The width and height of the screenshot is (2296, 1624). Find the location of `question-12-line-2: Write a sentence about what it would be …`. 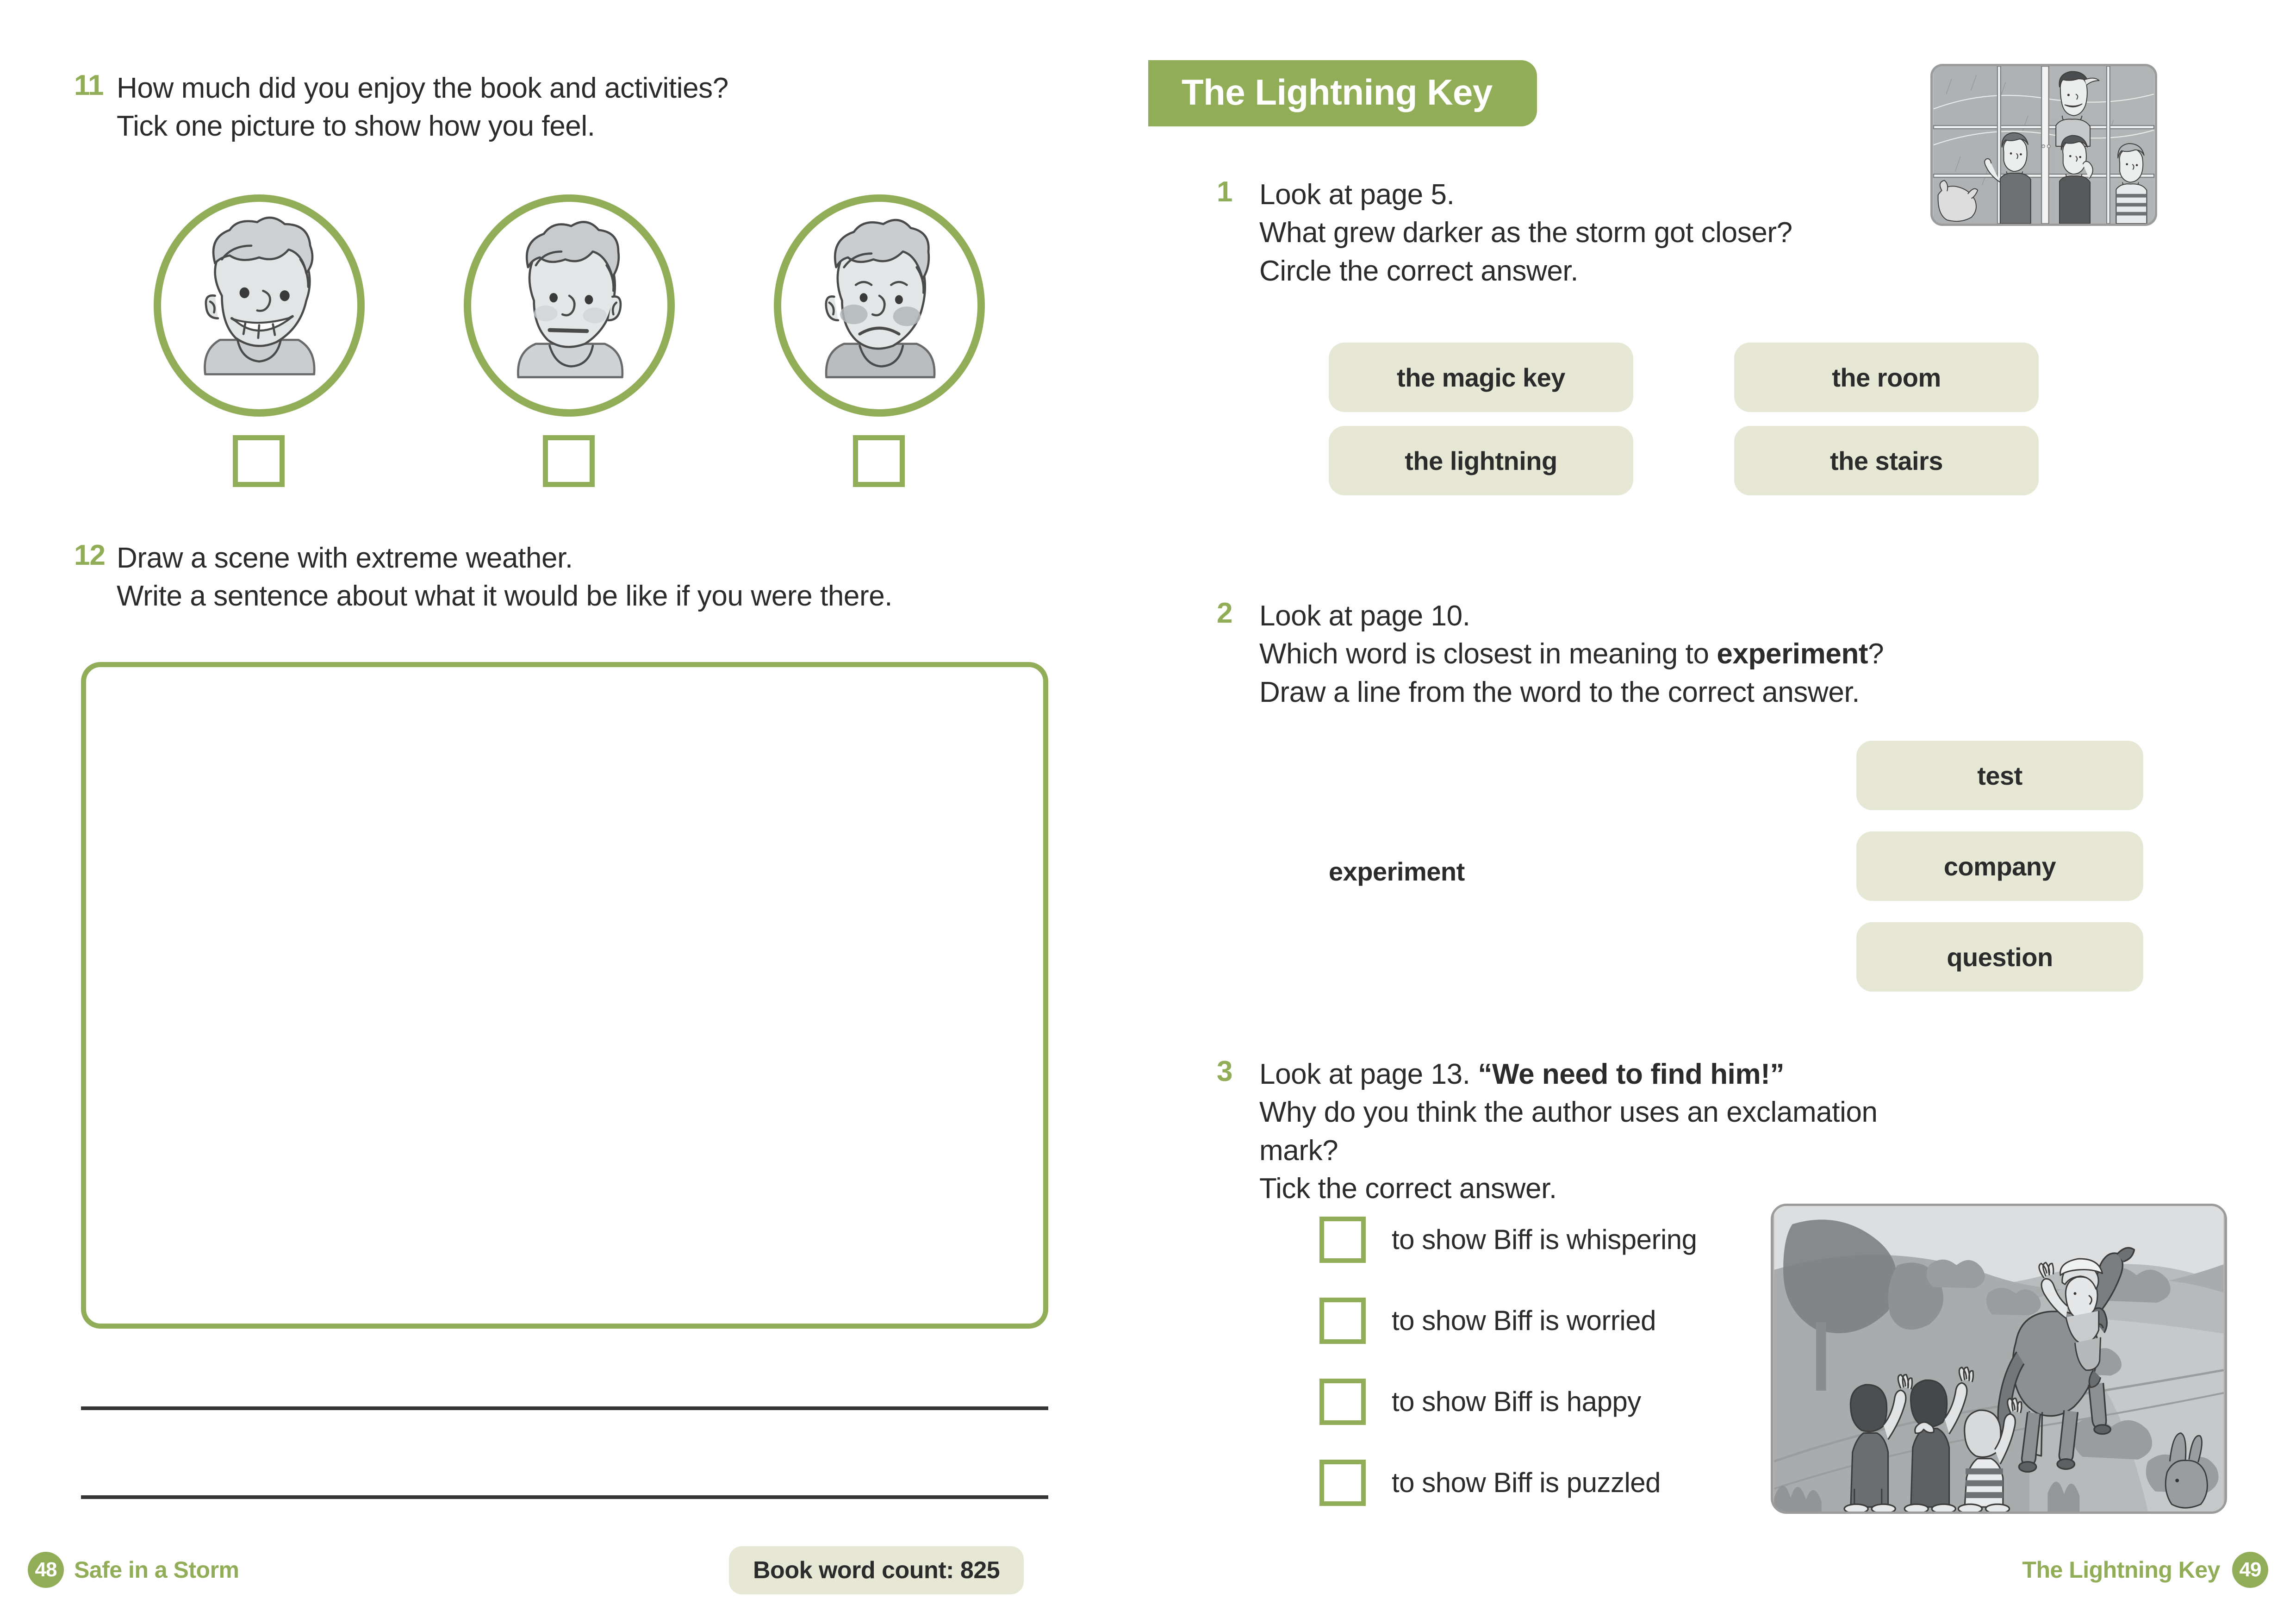

question-12-line-2: Write a sentence about what it would be … is located at coordinates (505, 596).